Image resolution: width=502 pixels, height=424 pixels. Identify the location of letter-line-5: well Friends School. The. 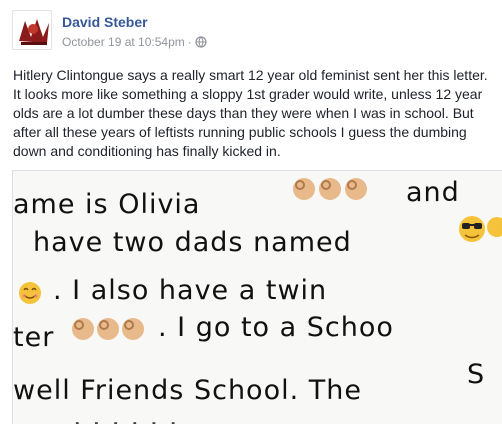
(187, 390).